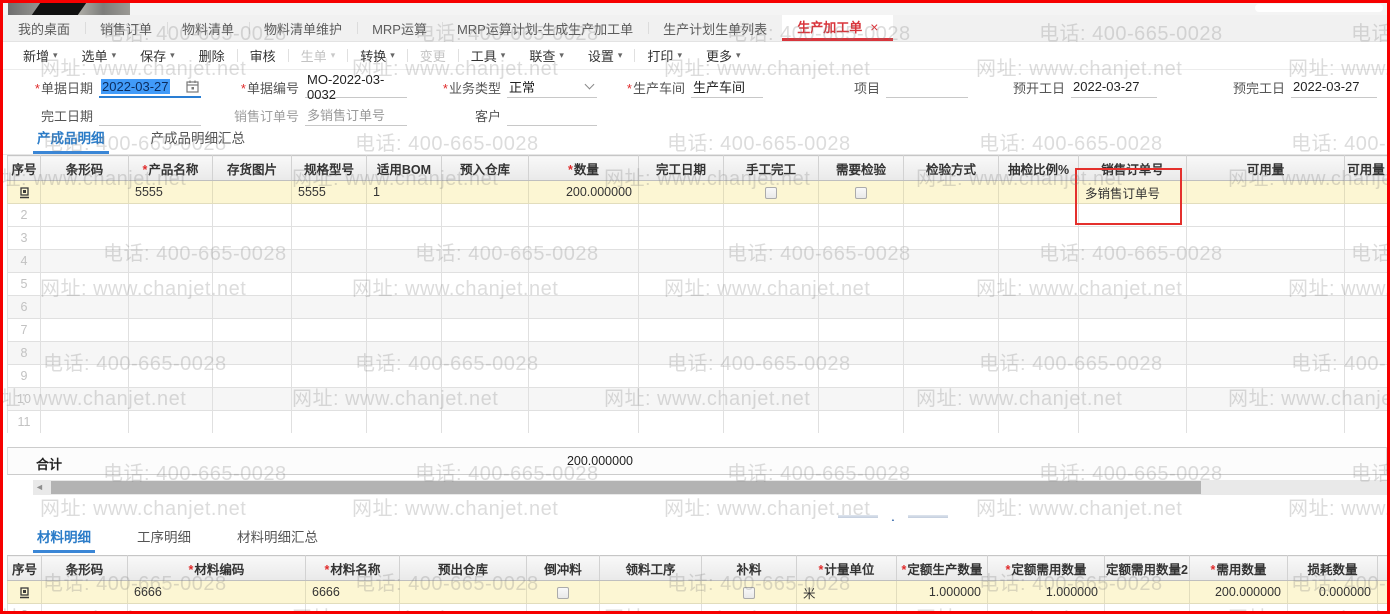  Describe the element at coordinates (1382, 592) in the screenshot. I see `cell-extra` at that location.